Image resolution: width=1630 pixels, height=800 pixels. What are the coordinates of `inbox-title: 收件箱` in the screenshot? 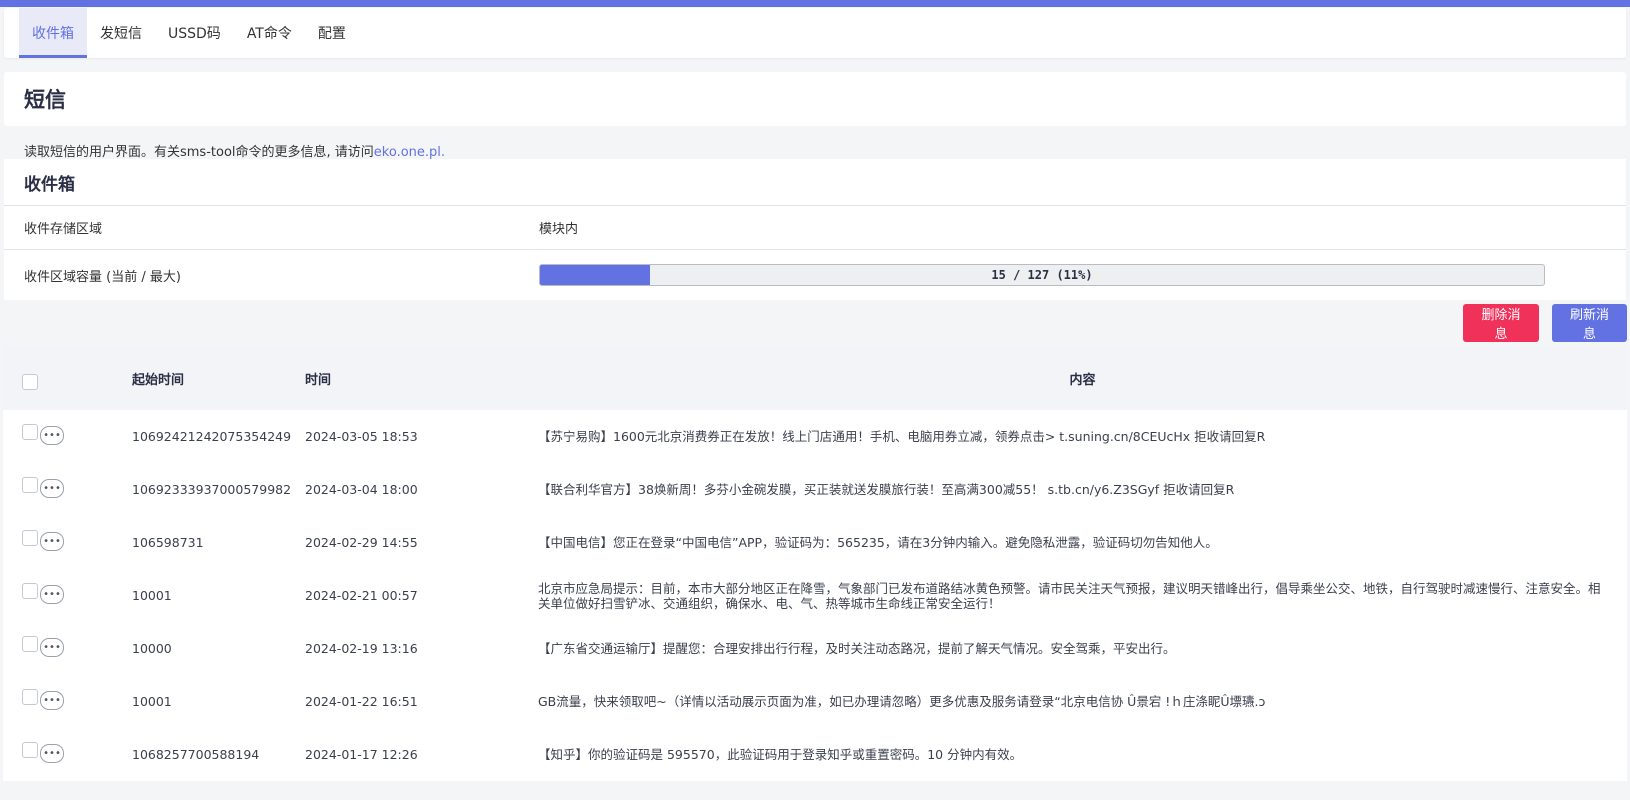 It's located at (815, 182).